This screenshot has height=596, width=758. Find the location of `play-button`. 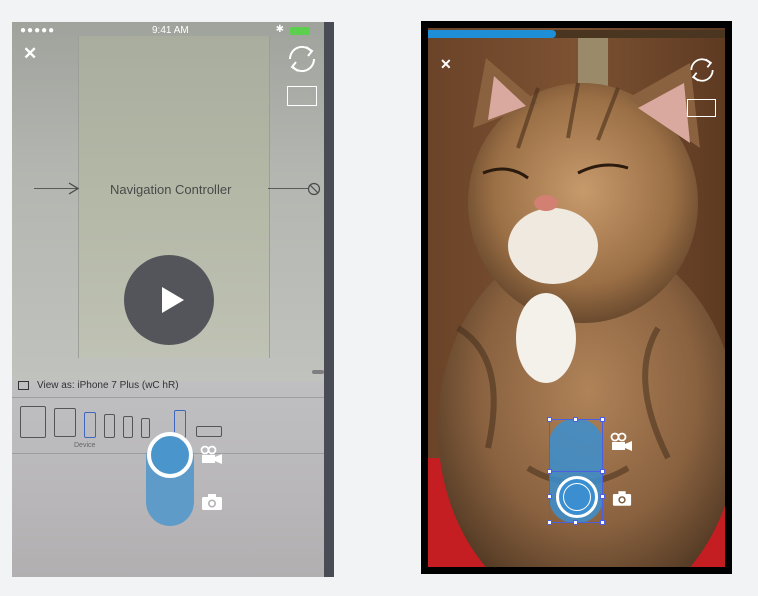

play-button is located at coordinates (169, 300).